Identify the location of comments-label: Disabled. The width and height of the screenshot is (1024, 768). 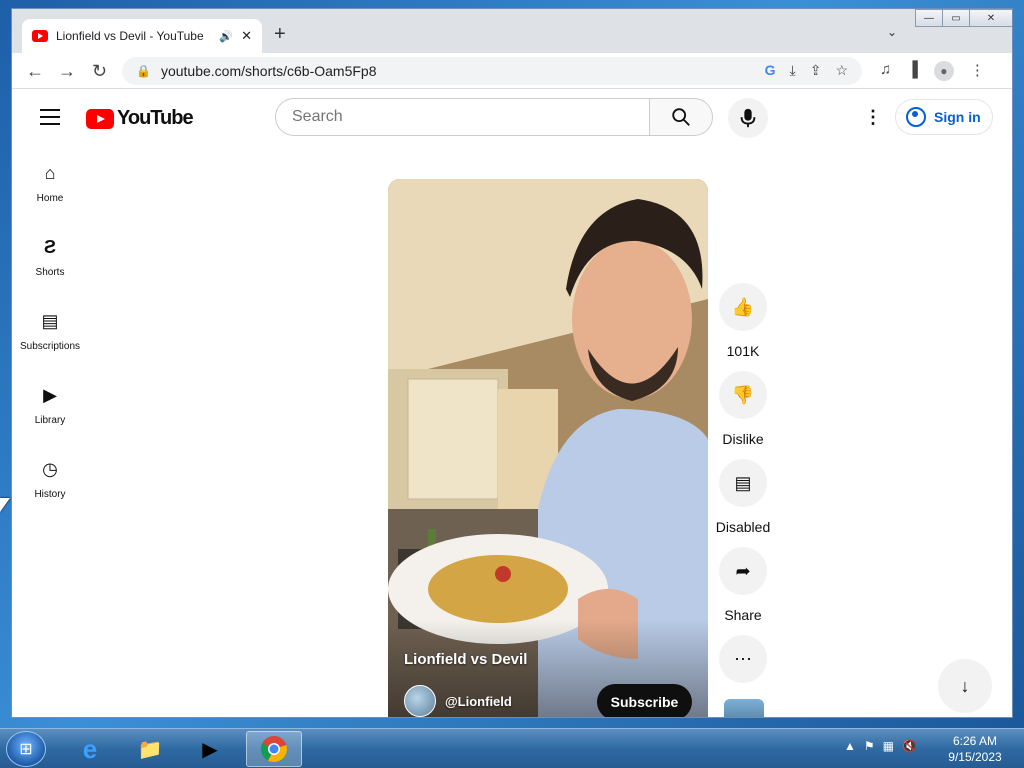
(743, 527).